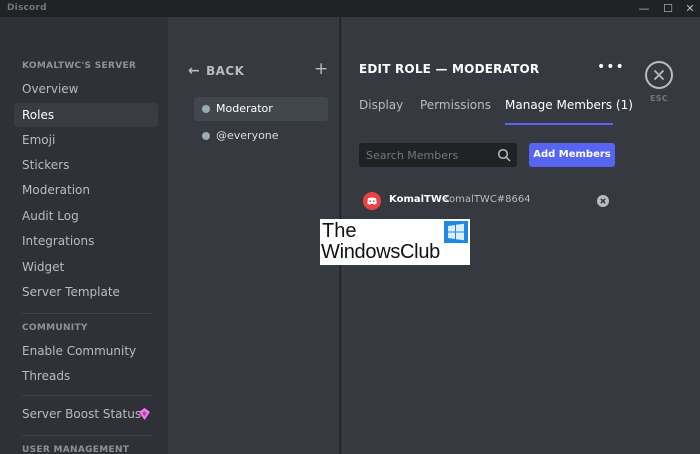  Describe the element at coordinates (504, 155) in the screenshot. I see `search-icon` at that location.